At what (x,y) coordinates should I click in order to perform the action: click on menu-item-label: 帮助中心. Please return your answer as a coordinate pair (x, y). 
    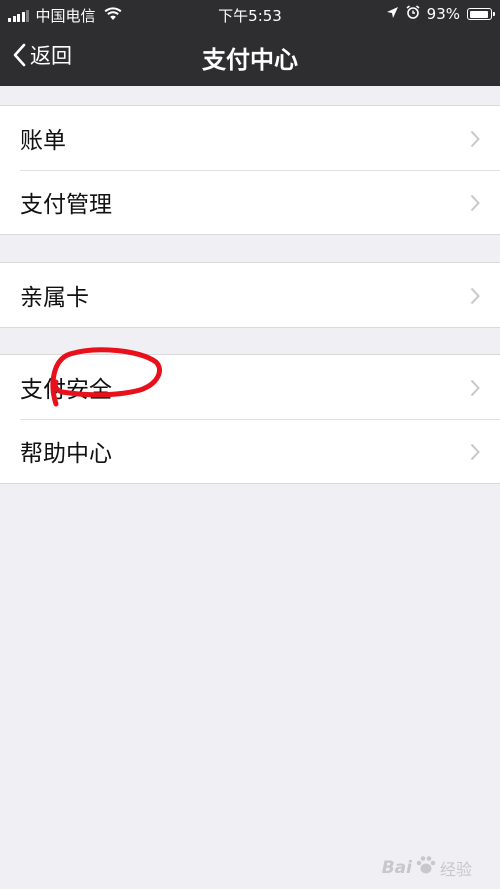
    Looking at the image, I should click on (66, 454).